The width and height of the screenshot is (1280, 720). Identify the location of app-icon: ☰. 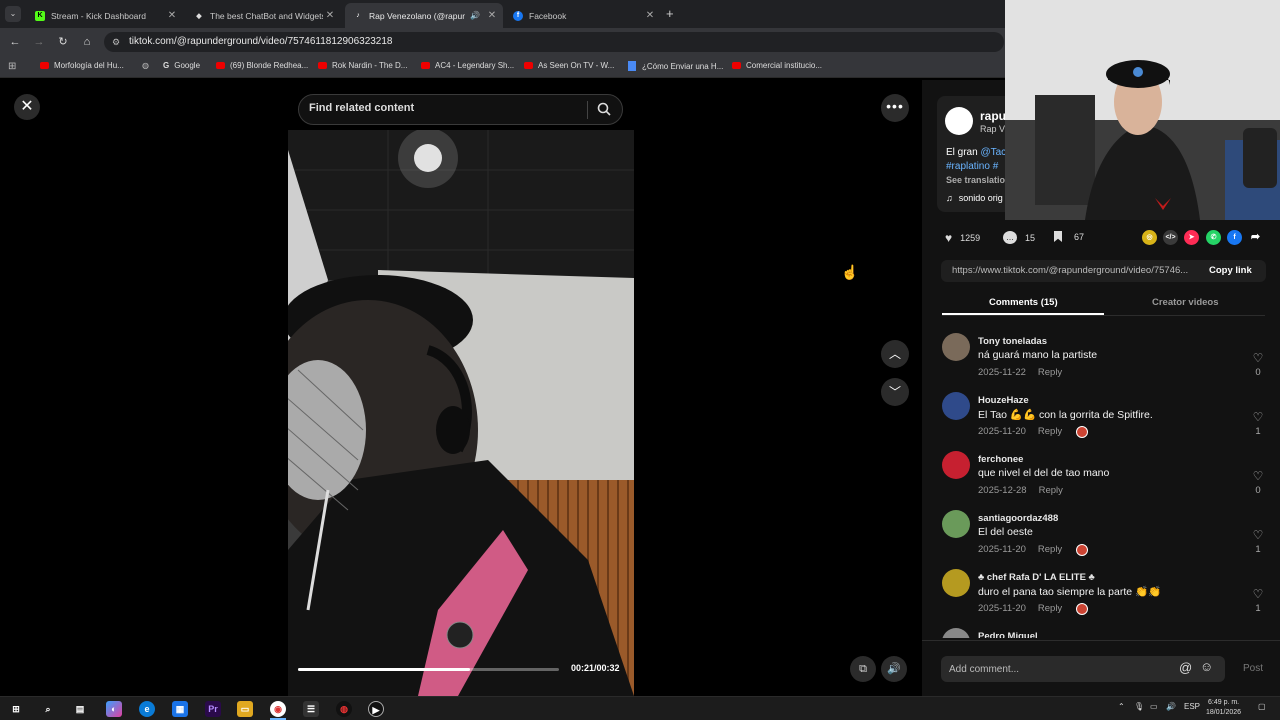
(311, 709).